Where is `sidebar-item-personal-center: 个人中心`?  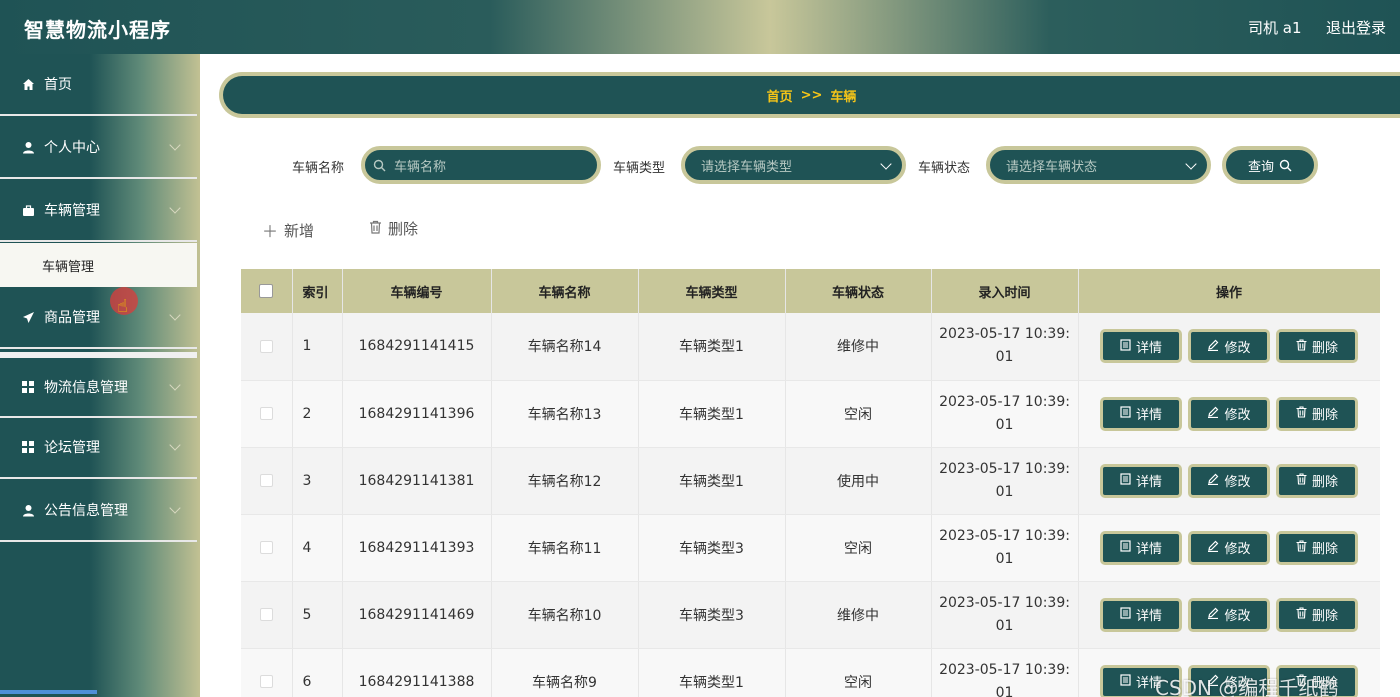
sidebar-item-personal-center: 个人中心 is located at coordinates (98, 148).